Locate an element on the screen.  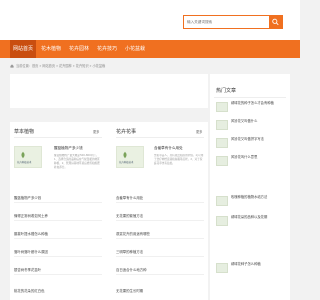
list-item: 落叶树落叶都什么原因 is located at coordinates (31, 252).